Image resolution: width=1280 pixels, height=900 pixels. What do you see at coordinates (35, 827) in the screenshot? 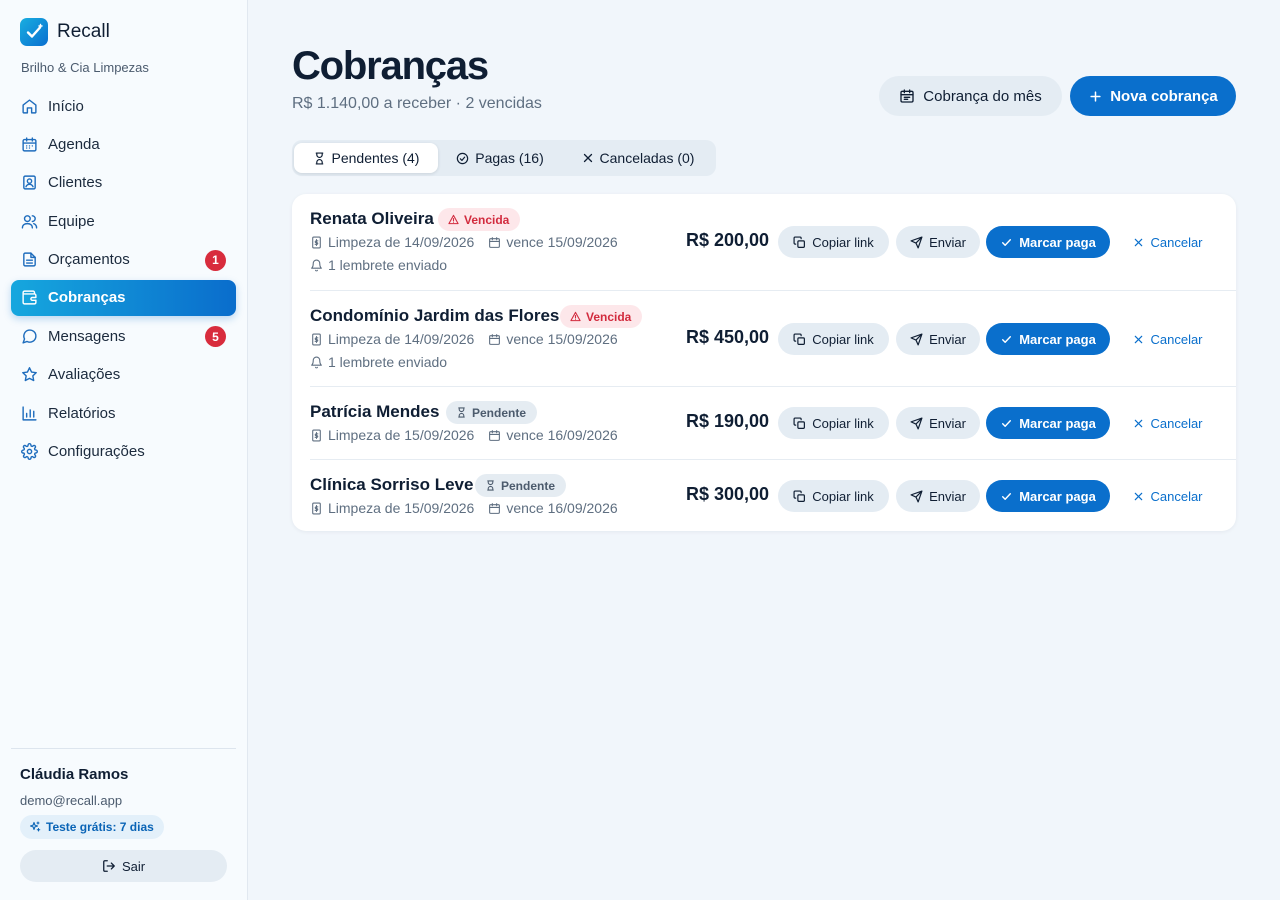
I see `sparkles-icon` at bounding box center [35, 827].